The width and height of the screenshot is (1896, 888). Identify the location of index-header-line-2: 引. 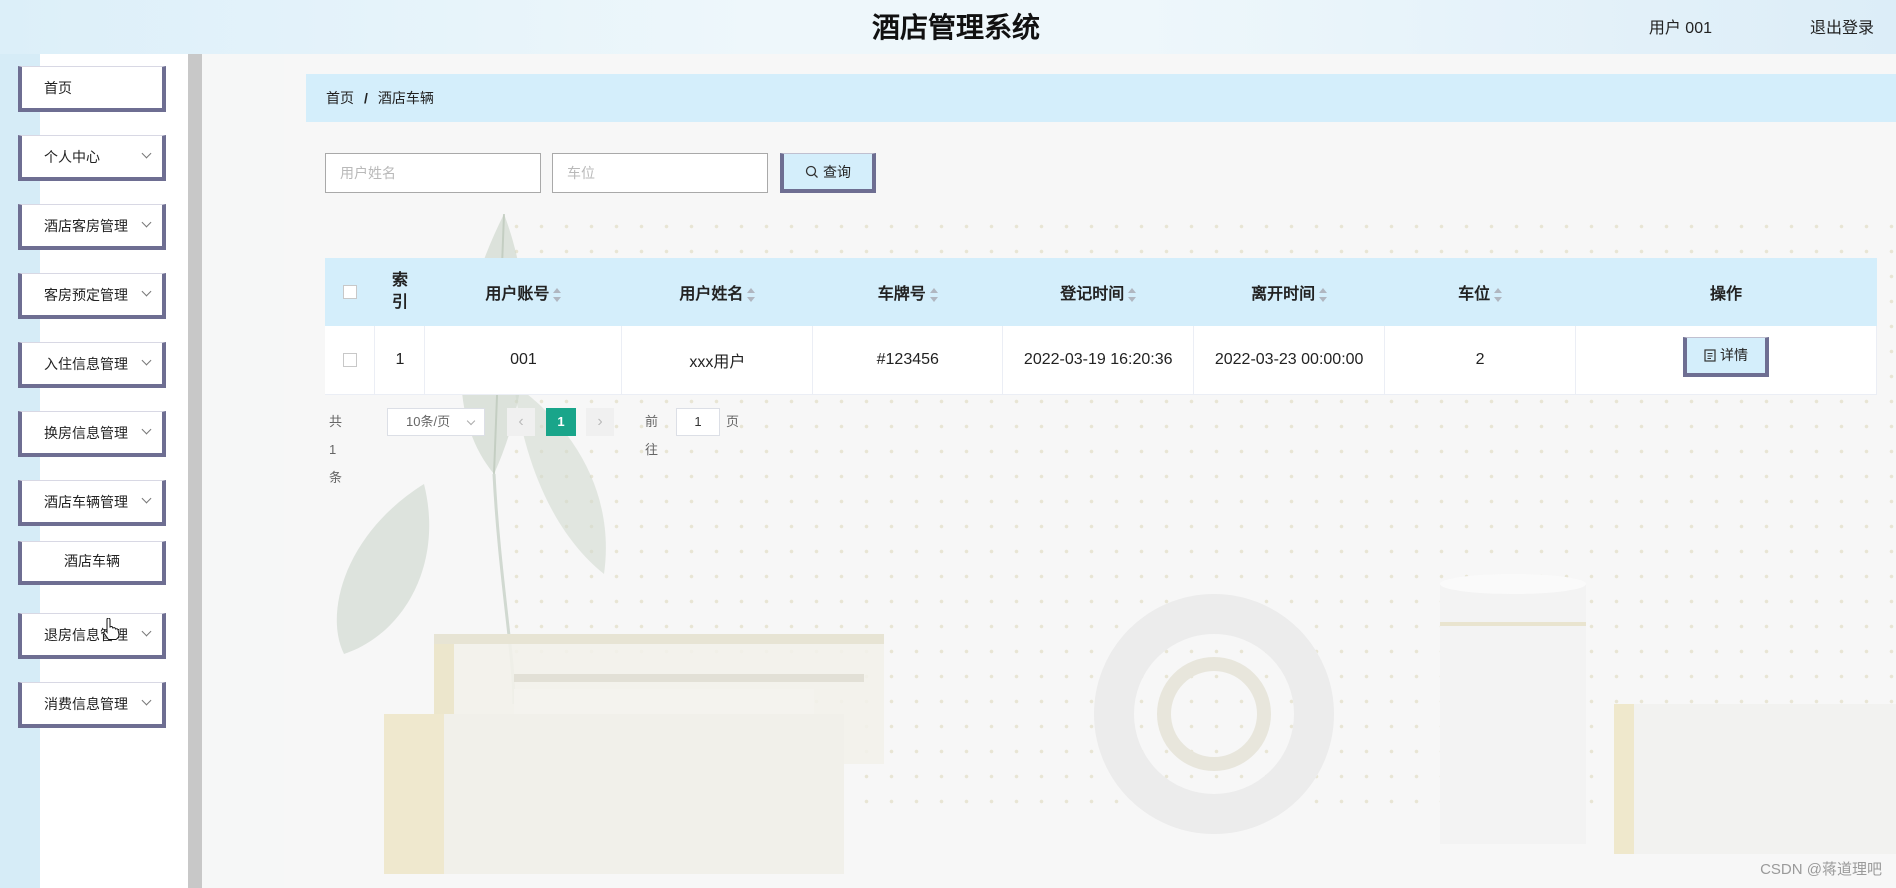
(399, 302).